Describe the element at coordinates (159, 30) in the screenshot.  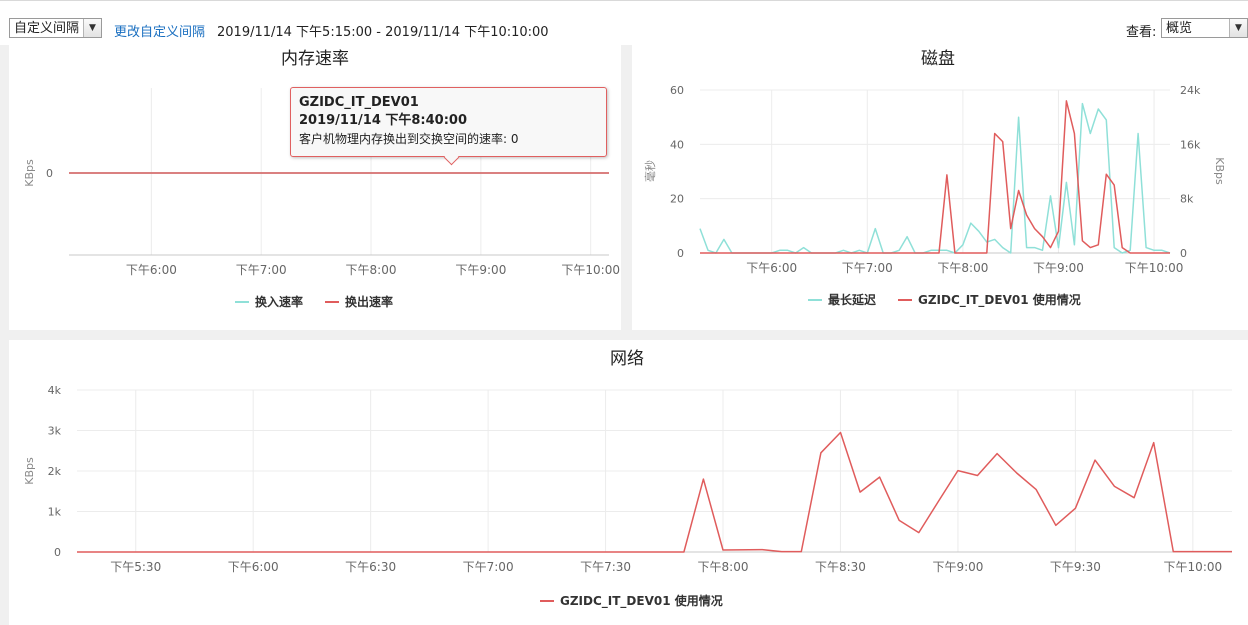
I see `change-interval-link: 更改自定义间隔` at that location.